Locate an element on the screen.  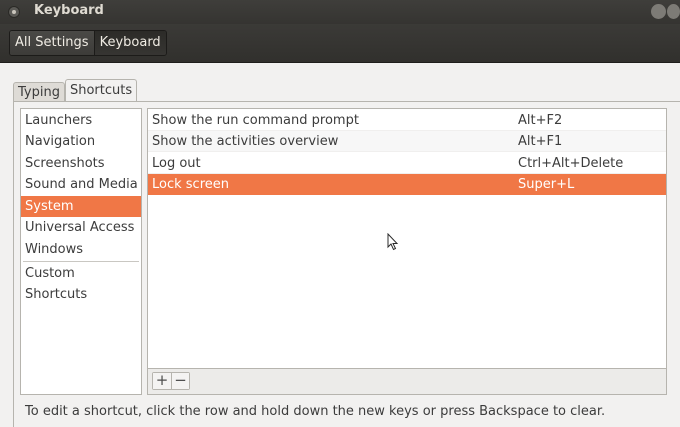
category-custom-shortcuts: Custom Shortcuts is located at coordinates (81, 282).